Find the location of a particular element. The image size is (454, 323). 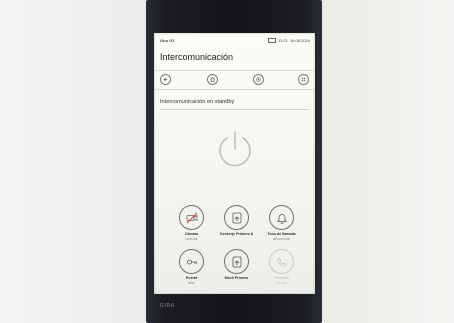

apps-button is located at coordinates (303, 79).